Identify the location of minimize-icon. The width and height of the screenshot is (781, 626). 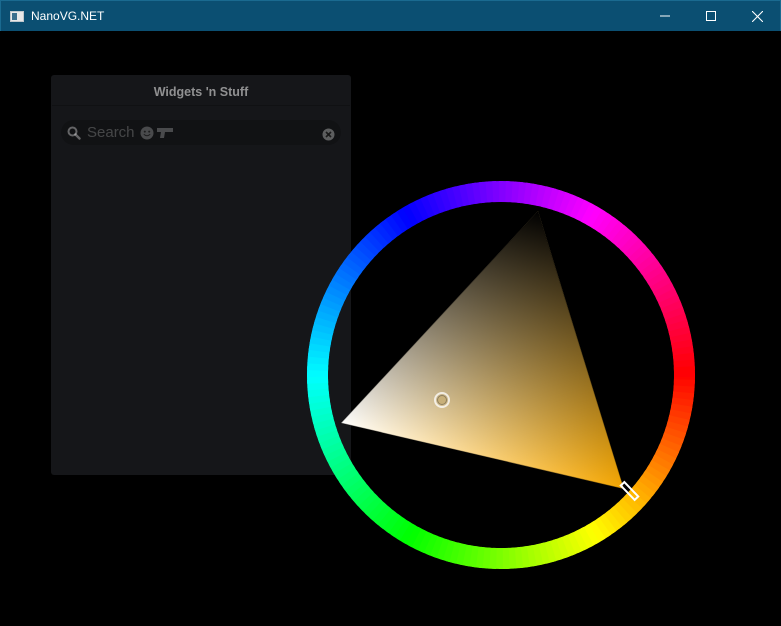
(665, 16).